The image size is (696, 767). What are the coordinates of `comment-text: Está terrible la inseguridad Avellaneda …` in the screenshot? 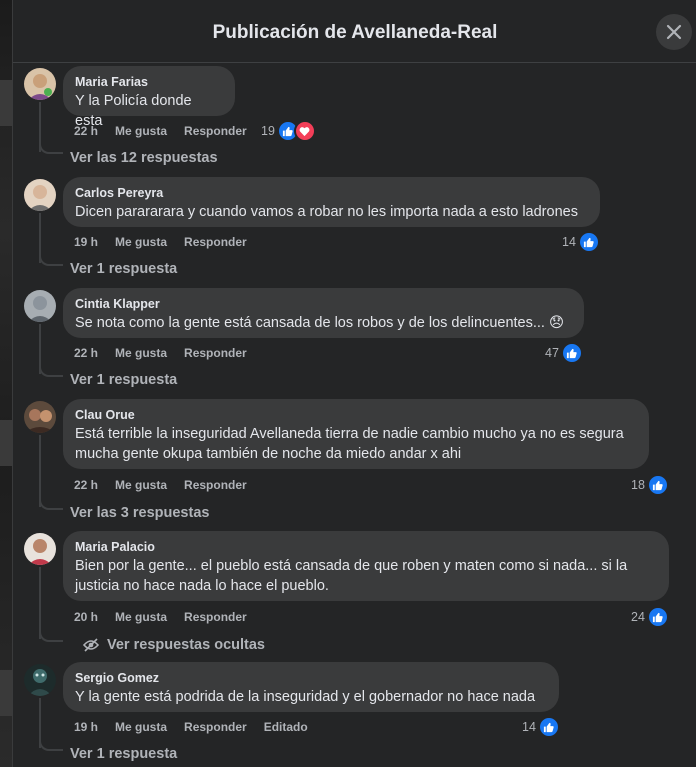 It's located at (349, 444).